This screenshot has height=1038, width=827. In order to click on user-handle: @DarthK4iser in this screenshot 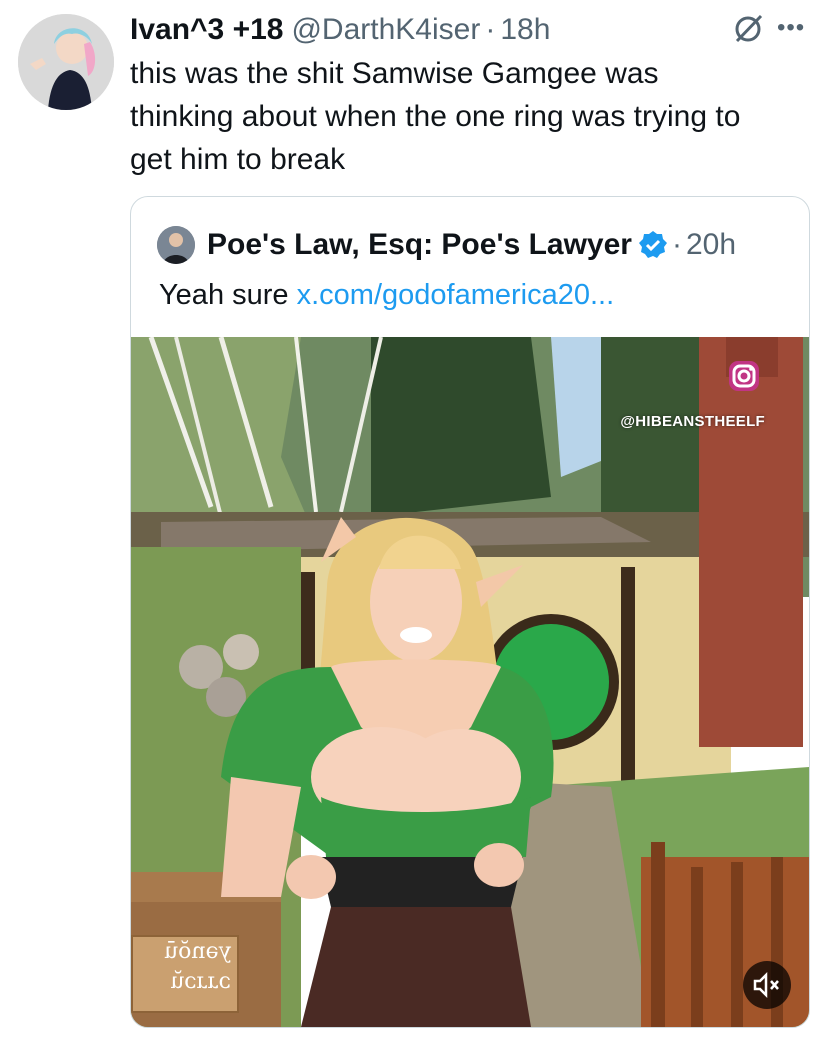, I will do `click(385, 30)`.